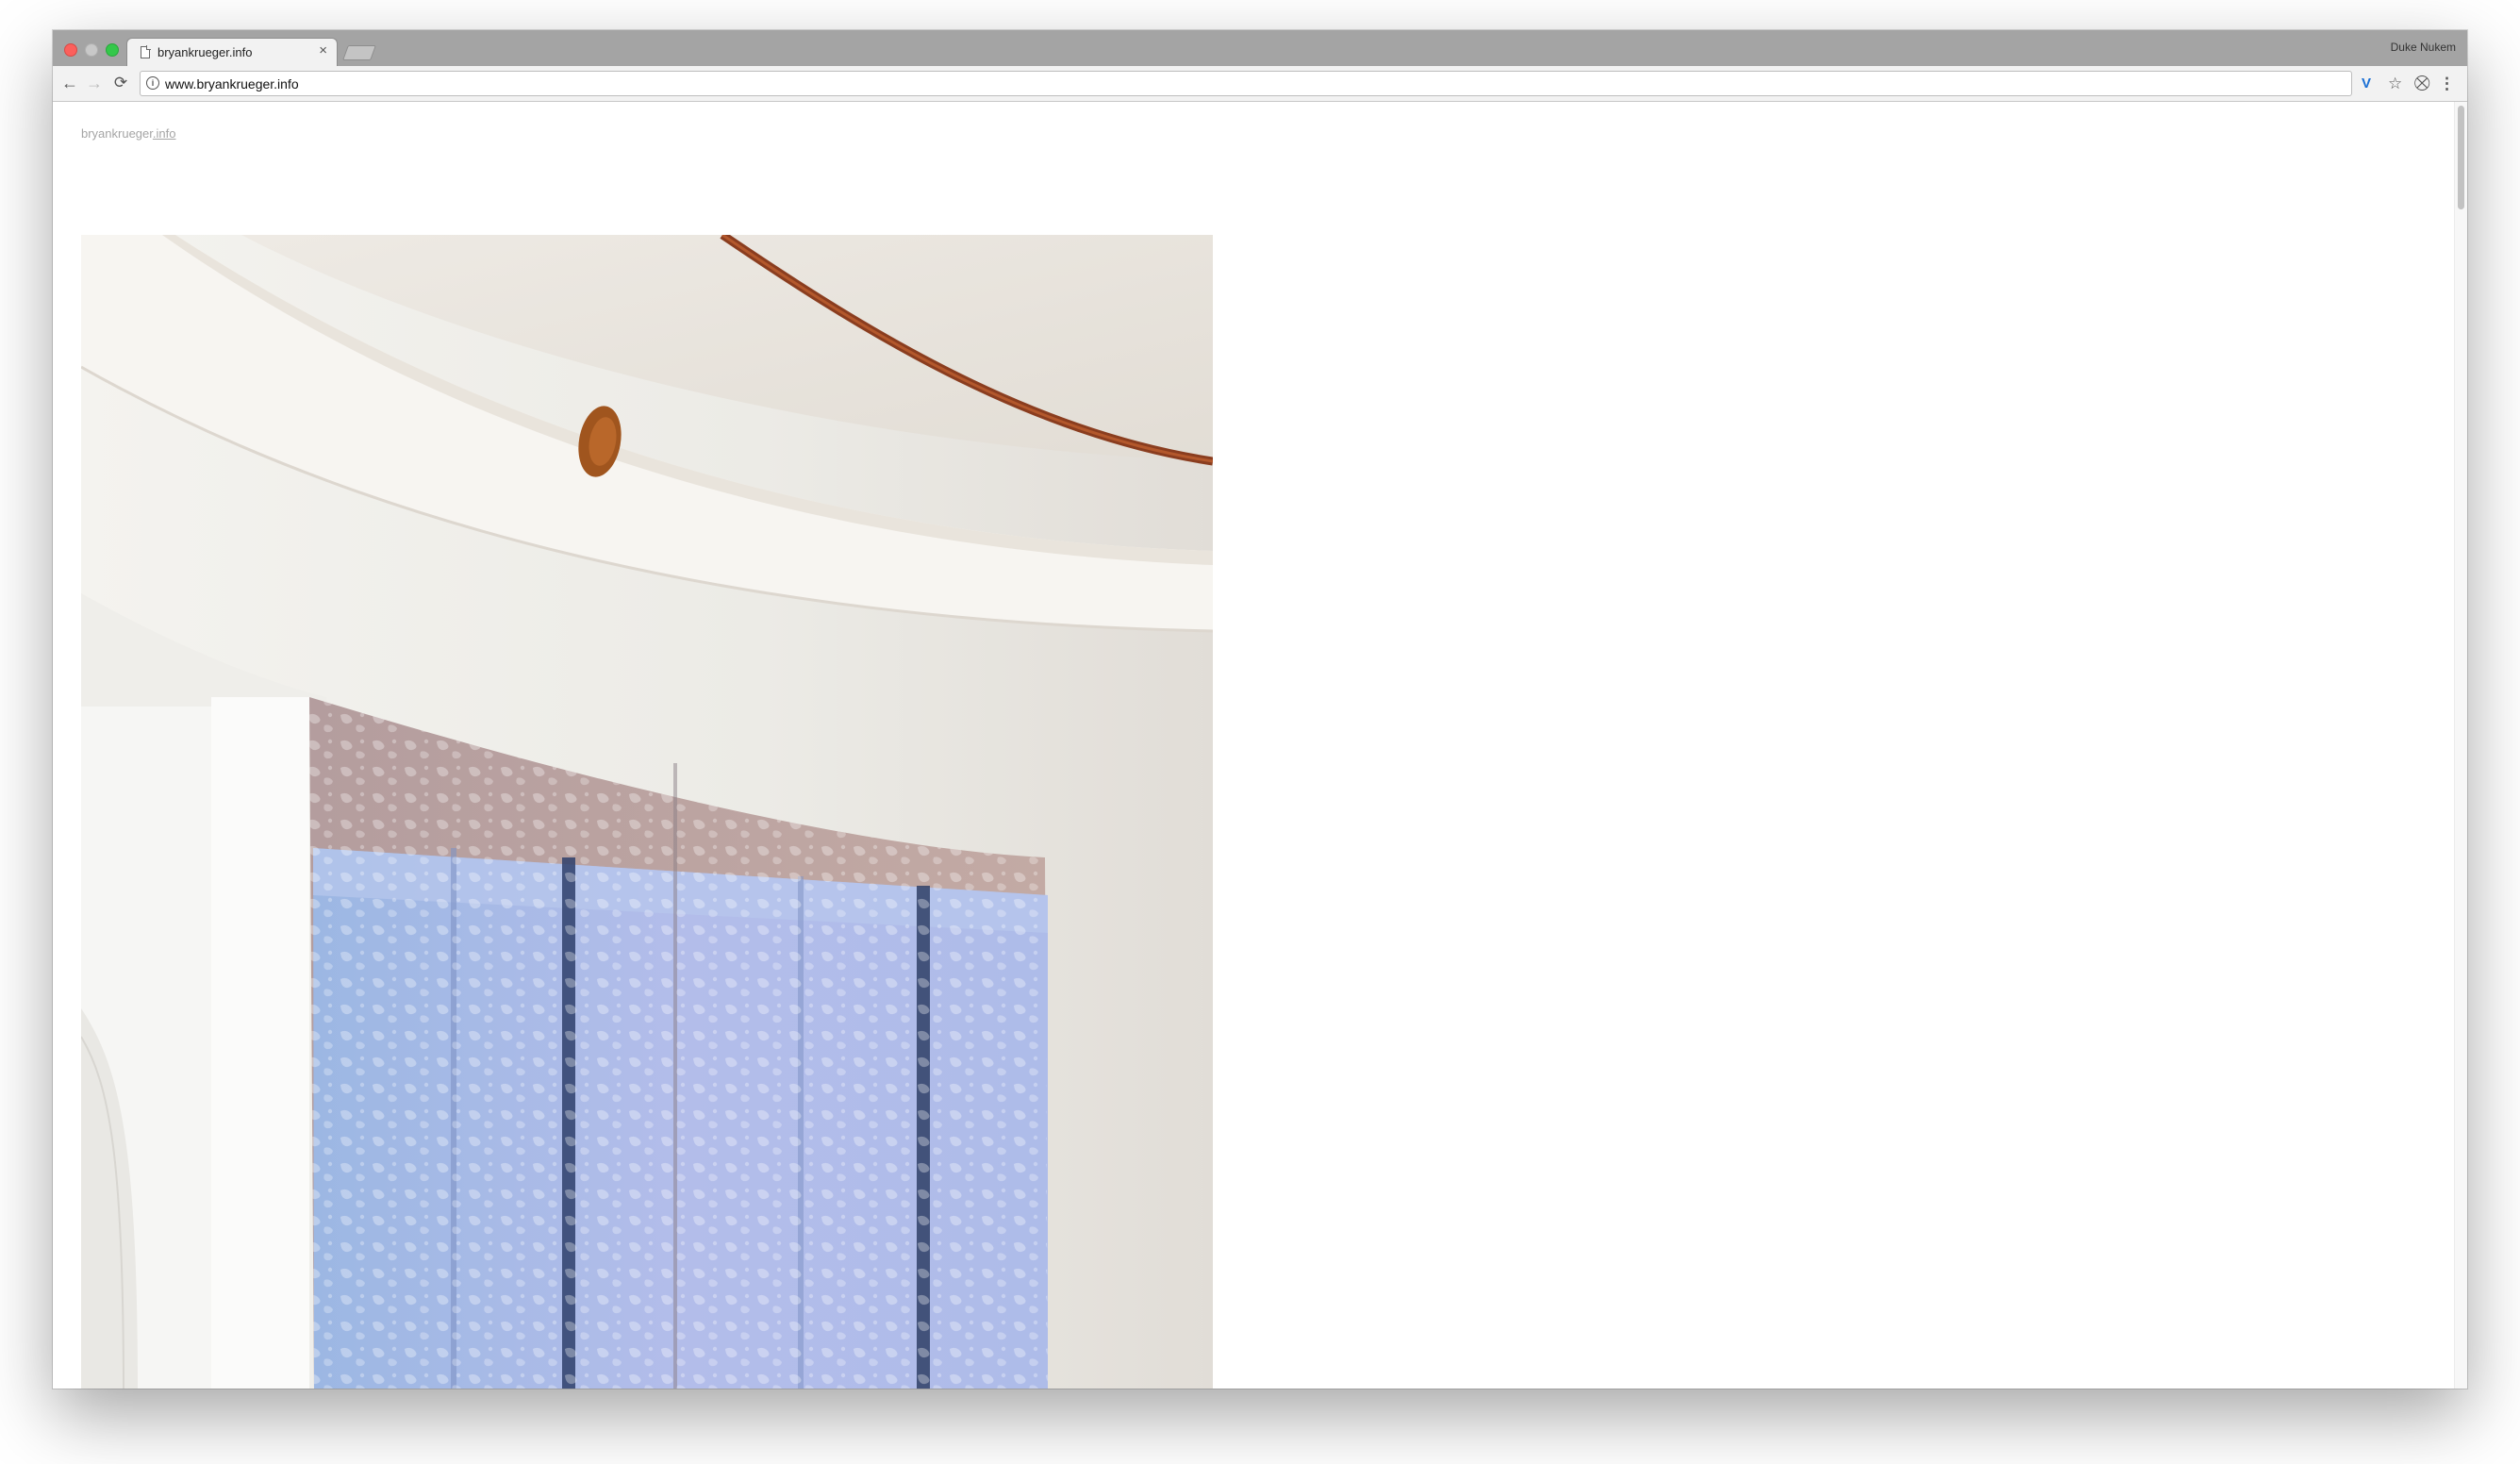  Describe the element at coordinates (2367, 84) in the screenshot. I see `extension-icon: V` at that location.